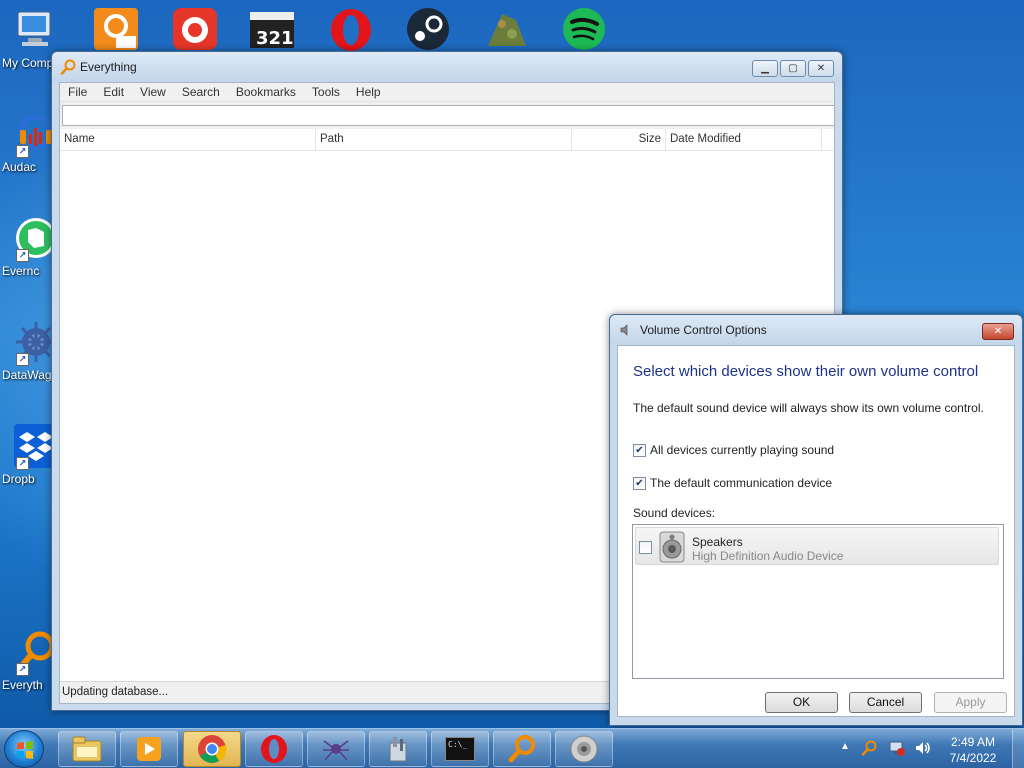 The height and width of the screenshot is (768, 1024). What do you see at coordinates (818, 601) in the screenshot?
I see `sound-devices-list: Speakers High Definition Audio Device` at bounding box center [818, 601].